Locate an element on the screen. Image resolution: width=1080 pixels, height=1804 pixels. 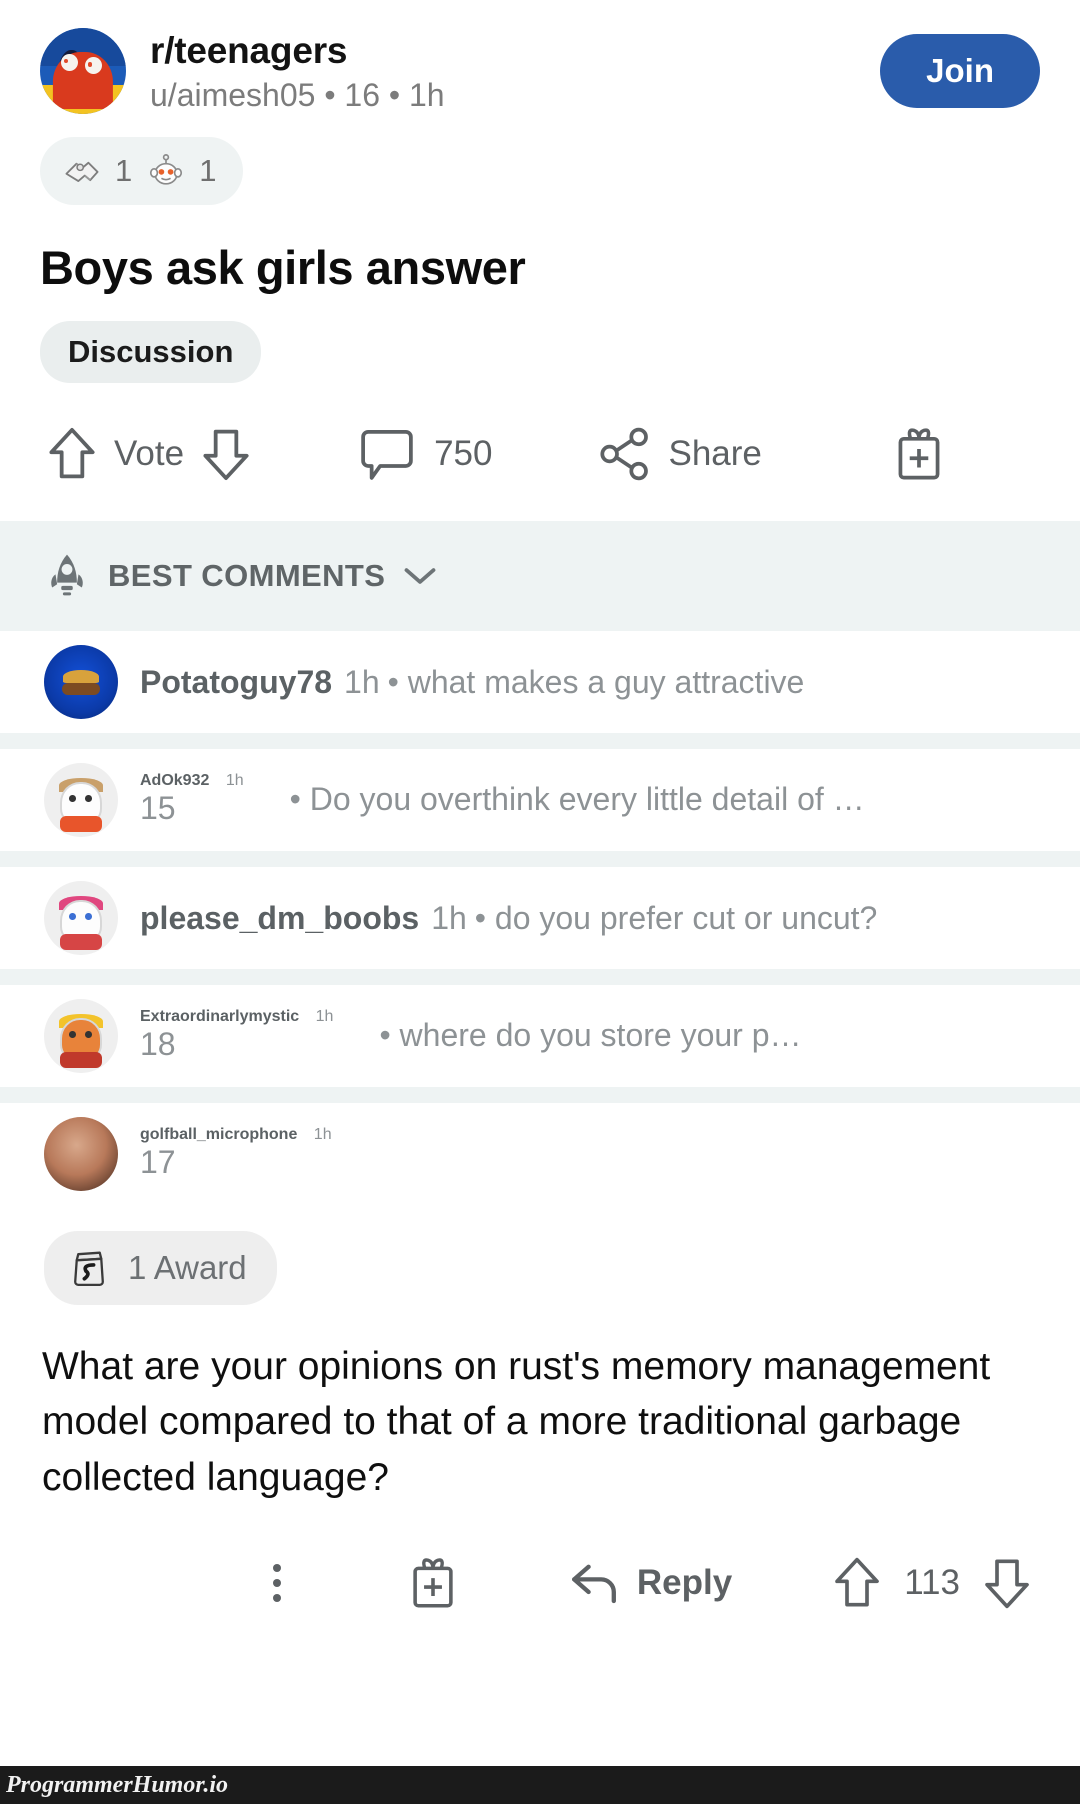
preview-snippet: • do you prefer cut or uncut? is located at coordinates (676, 917).